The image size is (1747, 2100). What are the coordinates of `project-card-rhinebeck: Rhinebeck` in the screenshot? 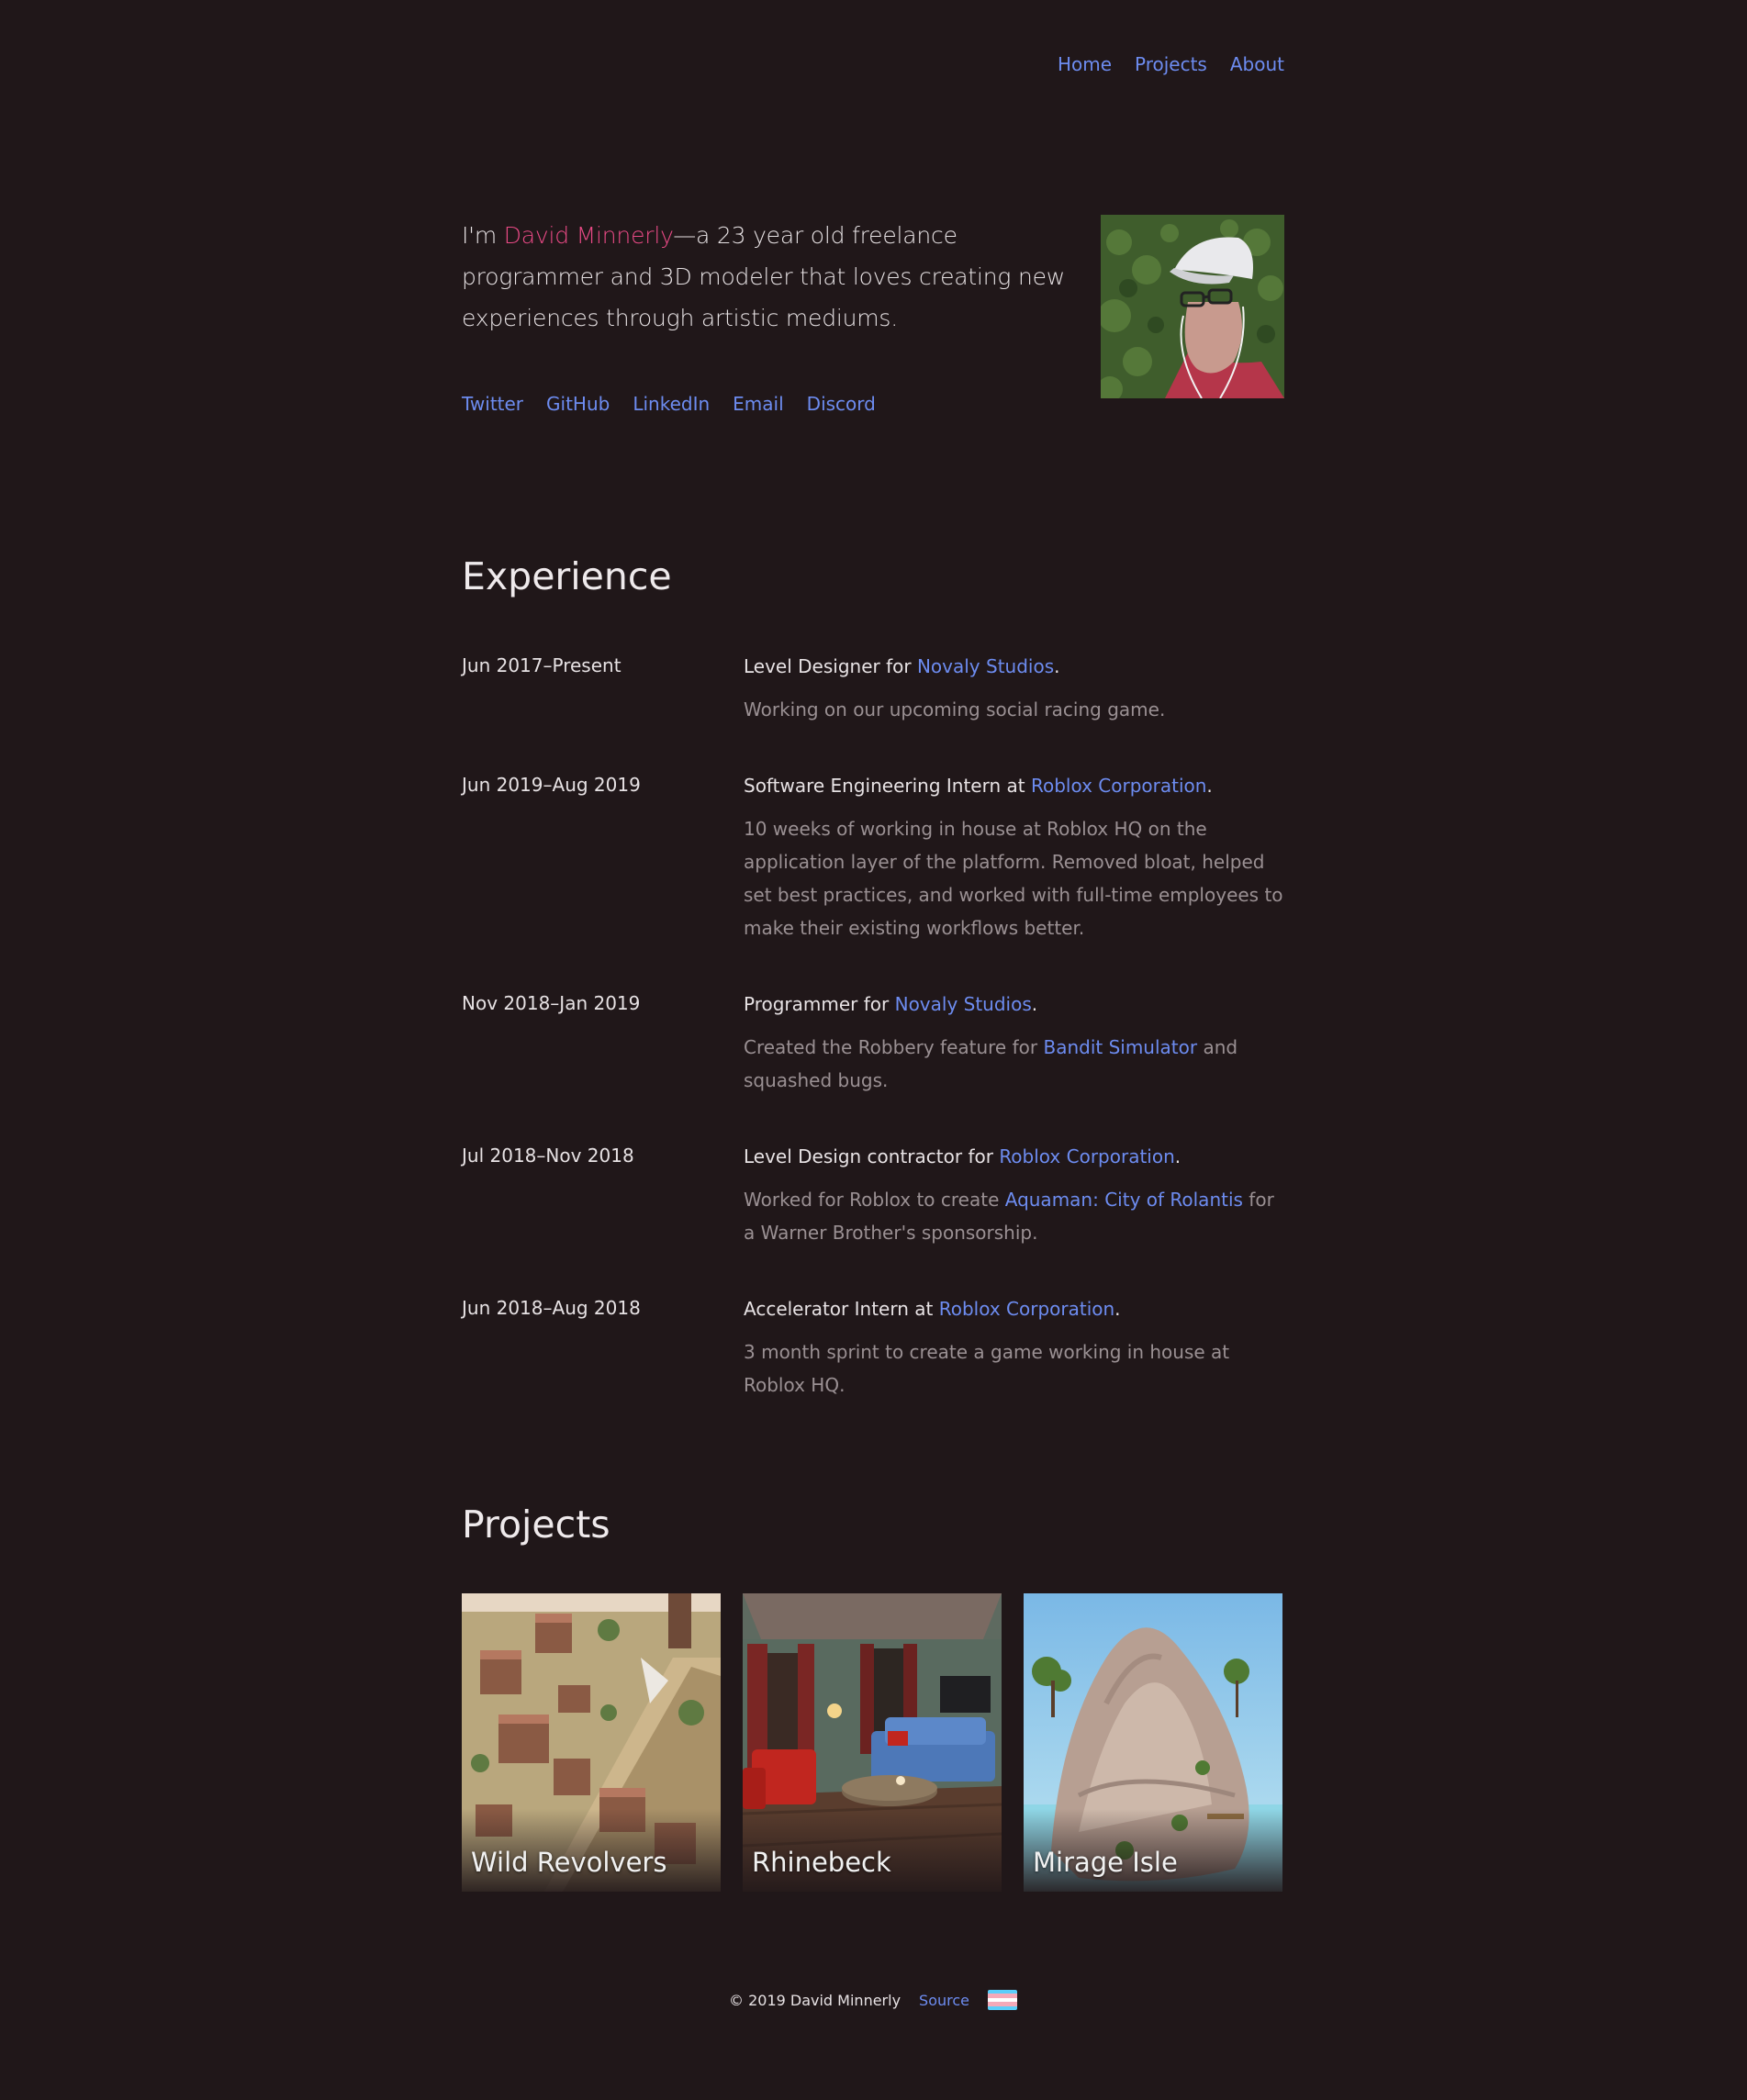 It's located at (872, 1742).